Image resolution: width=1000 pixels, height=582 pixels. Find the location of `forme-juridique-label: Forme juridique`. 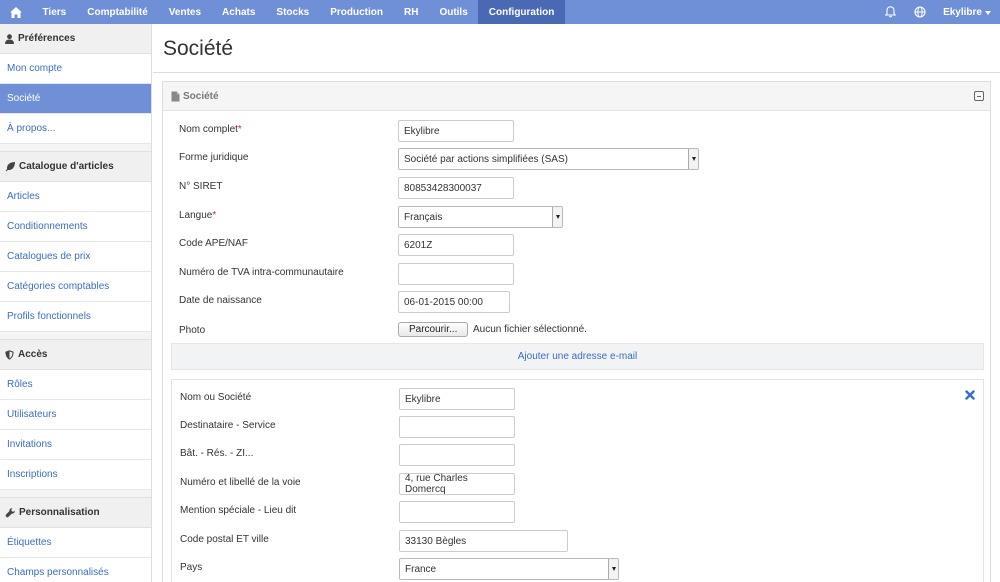

forme-juridique-label: Forme juridique is located at coordinates (214, 157).